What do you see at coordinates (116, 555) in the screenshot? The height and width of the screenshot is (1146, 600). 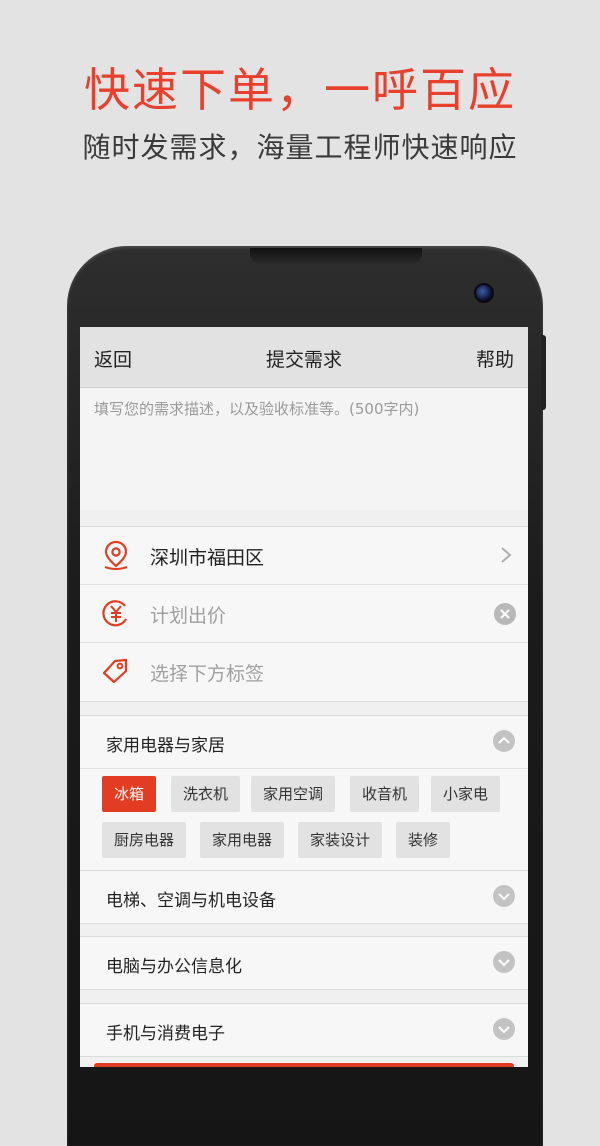 I see `location-pin-icon` at bounding box center [116, 555].